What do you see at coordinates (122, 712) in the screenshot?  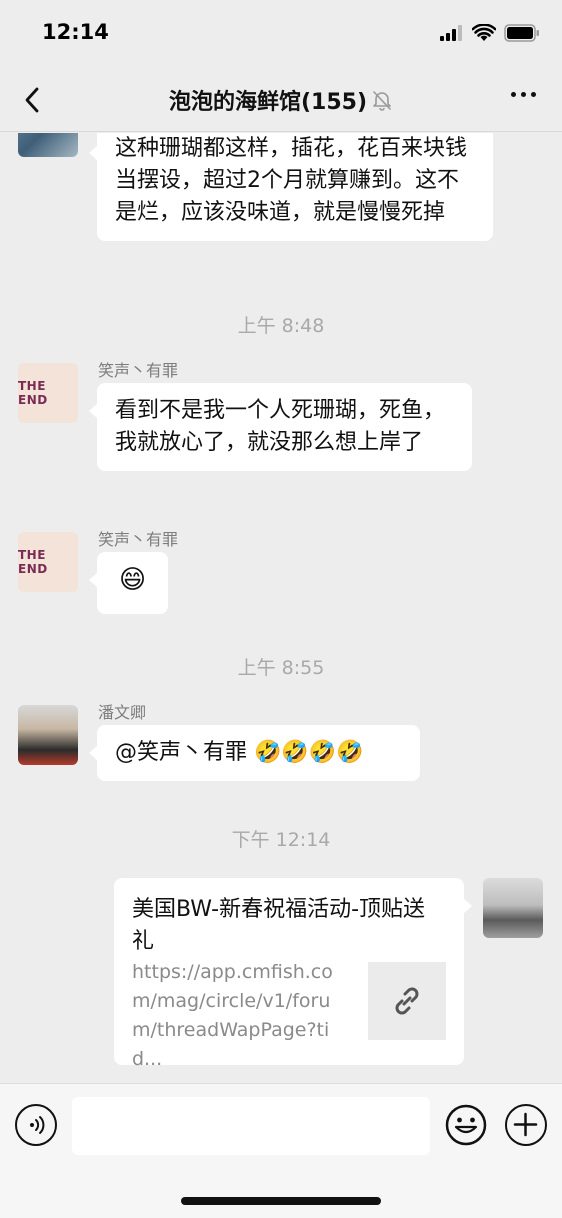 I see `sender-name: 潘文卿` at bounding box center [122, 712].